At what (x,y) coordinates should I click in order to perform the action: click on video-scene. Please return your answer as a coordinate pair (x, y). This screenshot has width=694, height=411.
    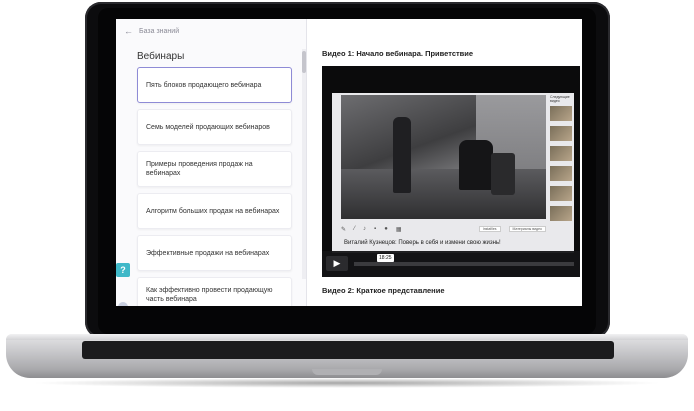
    Looking at the image, I should click on (443, 157).